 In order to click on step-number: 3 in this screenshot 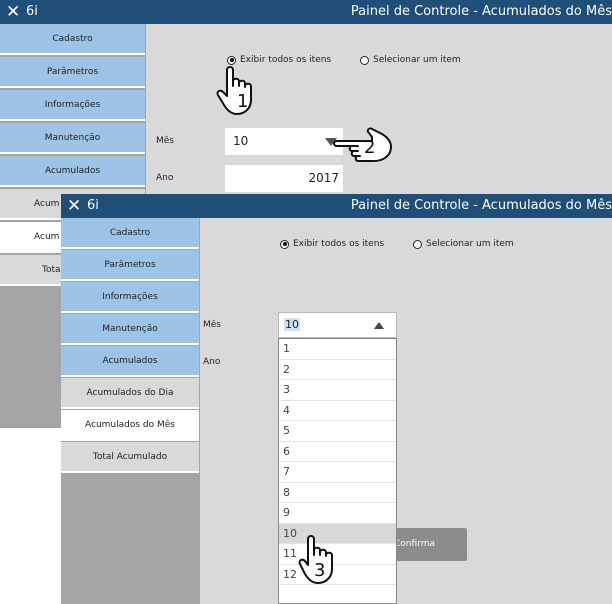, I will do `click(320, 570)`.